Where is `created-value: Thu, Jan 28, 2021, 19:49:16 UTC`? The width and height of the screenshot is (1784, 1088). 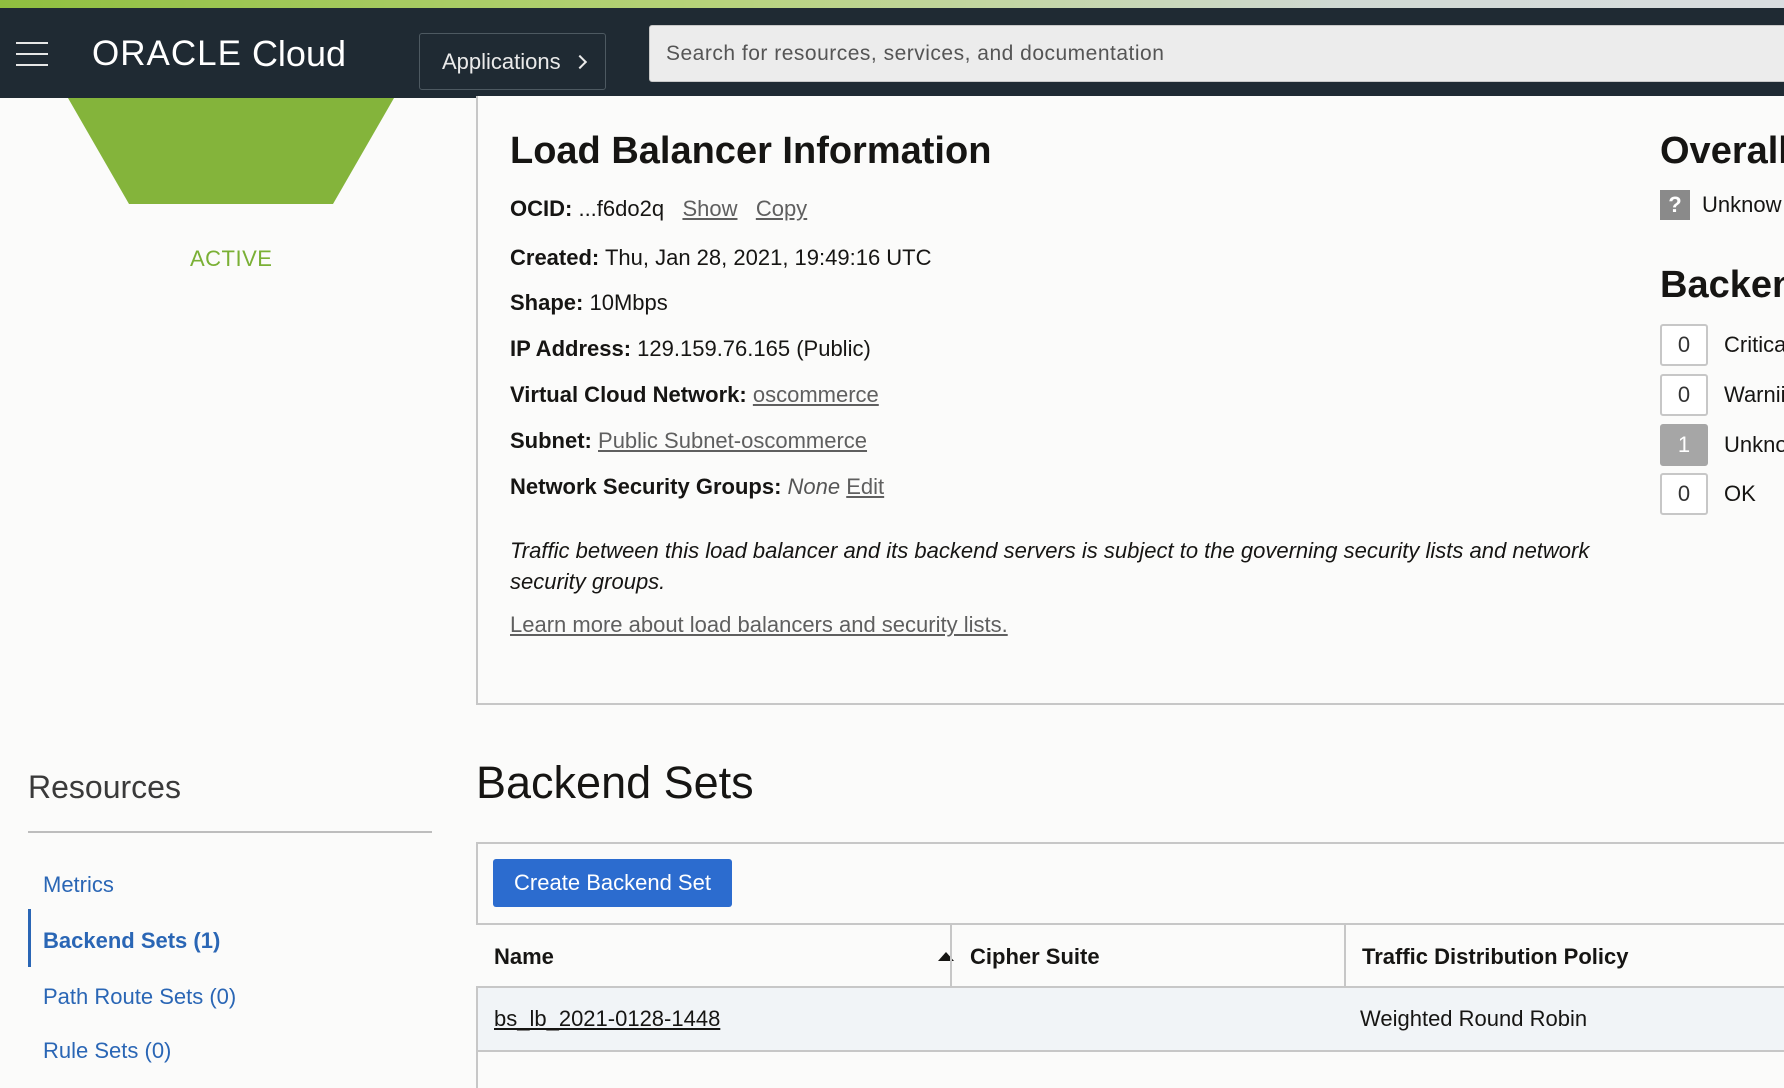 created-value: Thu, Jan 28, 2021, 19:49:16 UTC is located at coordinates (768, 257).